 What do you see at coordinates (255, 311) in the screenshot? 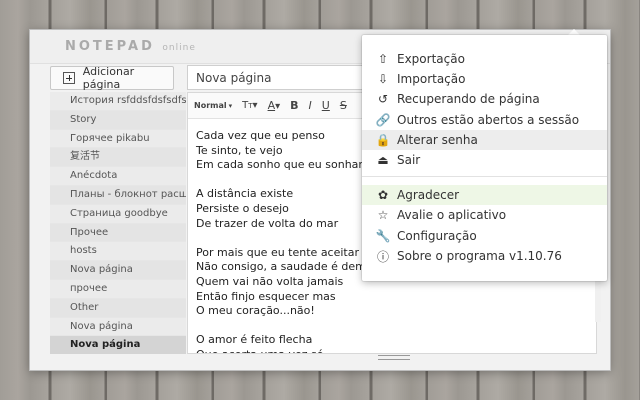
I see `editor-line: O meu coração...não!` at bounding box center [255, 311].